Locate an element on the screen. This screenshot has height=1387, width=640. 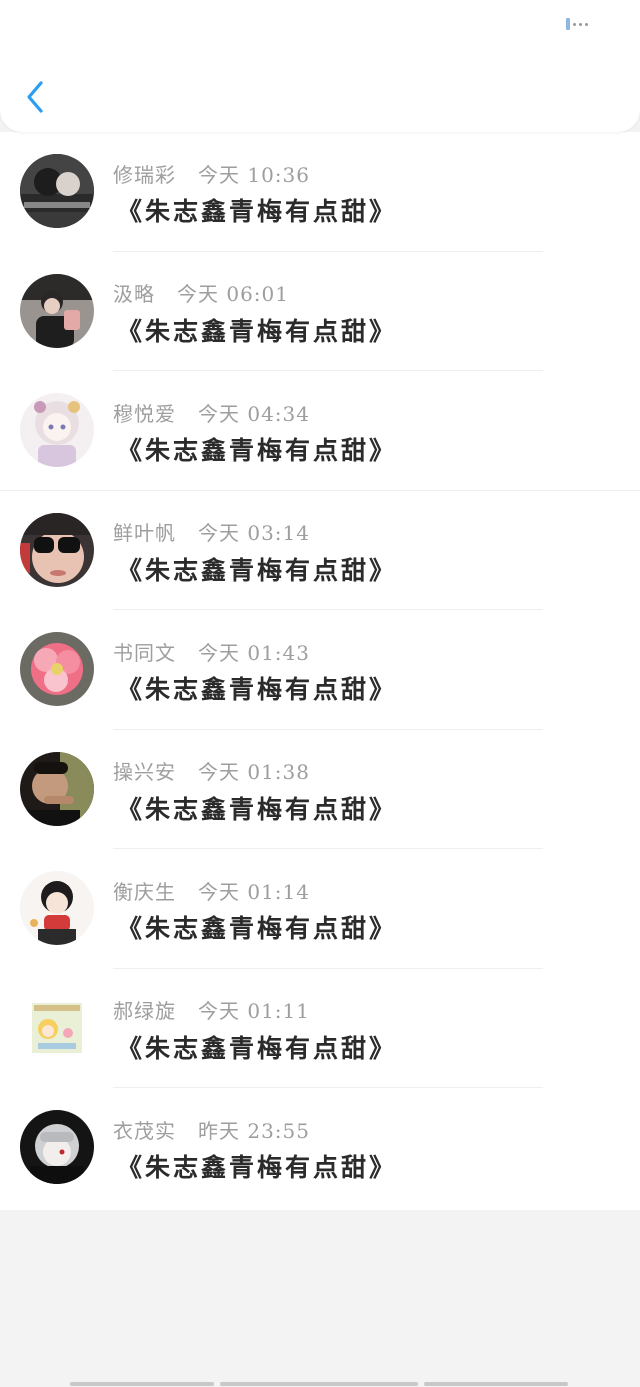
cartoon-card-avatar is located at coordinates (57, 1027).